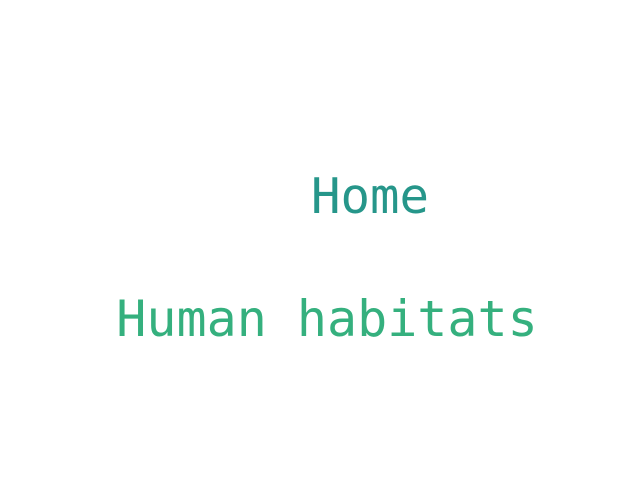 This screenshot has width=640, height=480. Describe the element at coordinates (370, 196) in the screenshot. I see `word-home: Home` at that location.